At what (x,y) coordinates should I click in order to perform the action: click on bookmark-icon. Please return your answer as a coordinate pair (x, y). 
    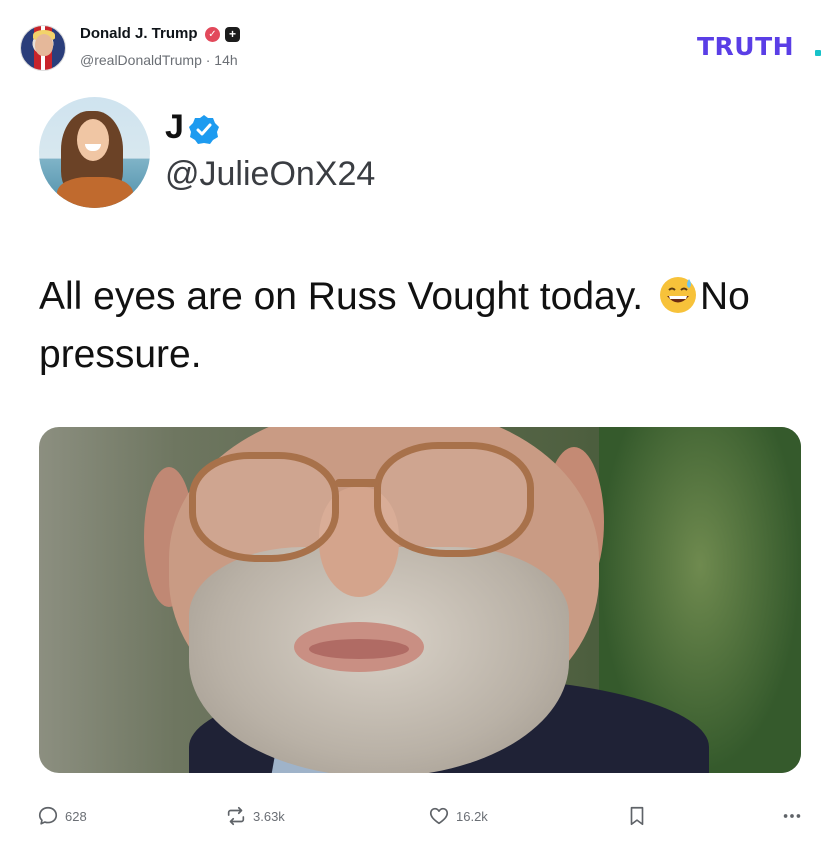
    Looking at the image, I should click on (637, 816).